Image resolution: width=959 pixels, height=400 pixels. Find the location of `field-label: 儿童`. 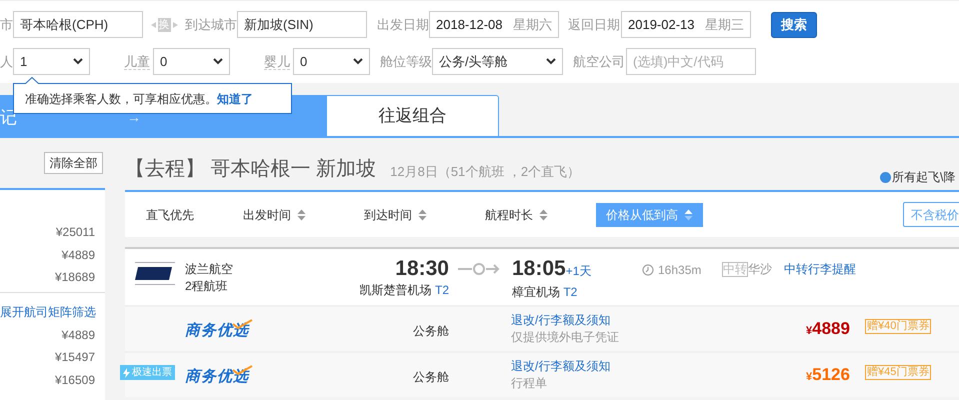

field-label: 儿童 is located at coordinates (137, 62).